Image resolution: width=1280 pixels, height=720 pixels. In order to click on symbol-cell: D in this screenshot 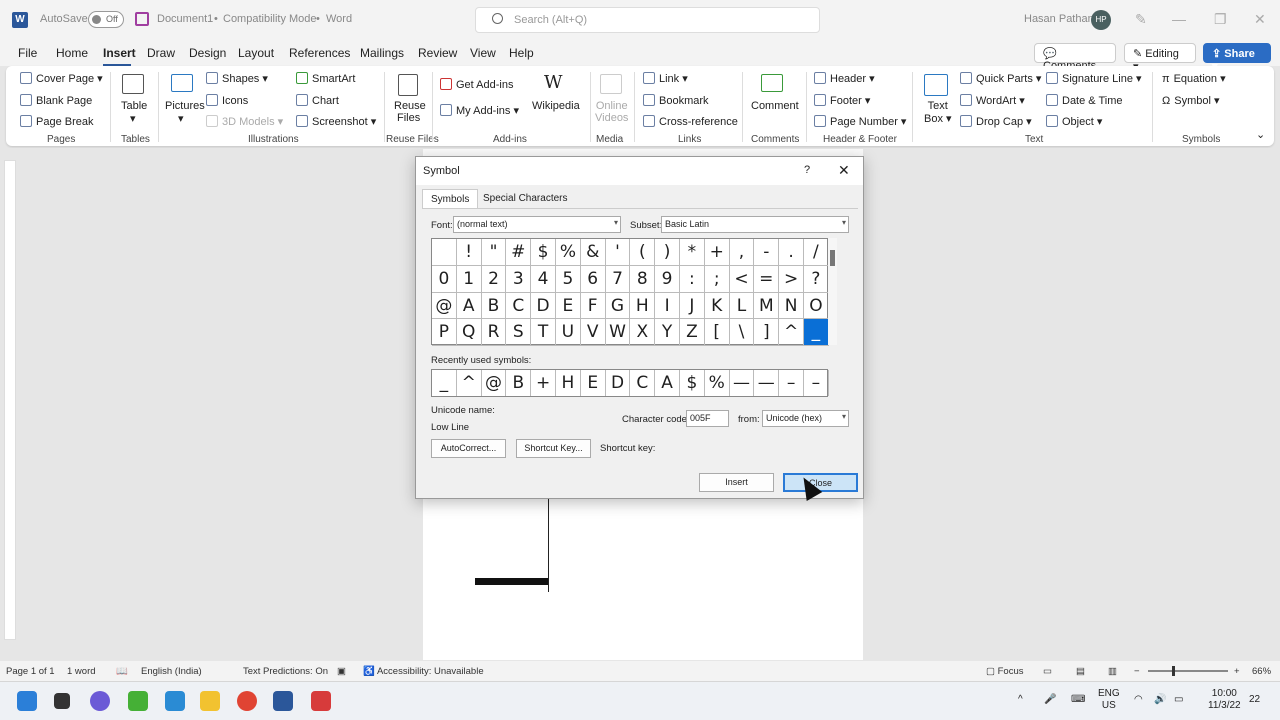, I will do `click(543, 306)`.